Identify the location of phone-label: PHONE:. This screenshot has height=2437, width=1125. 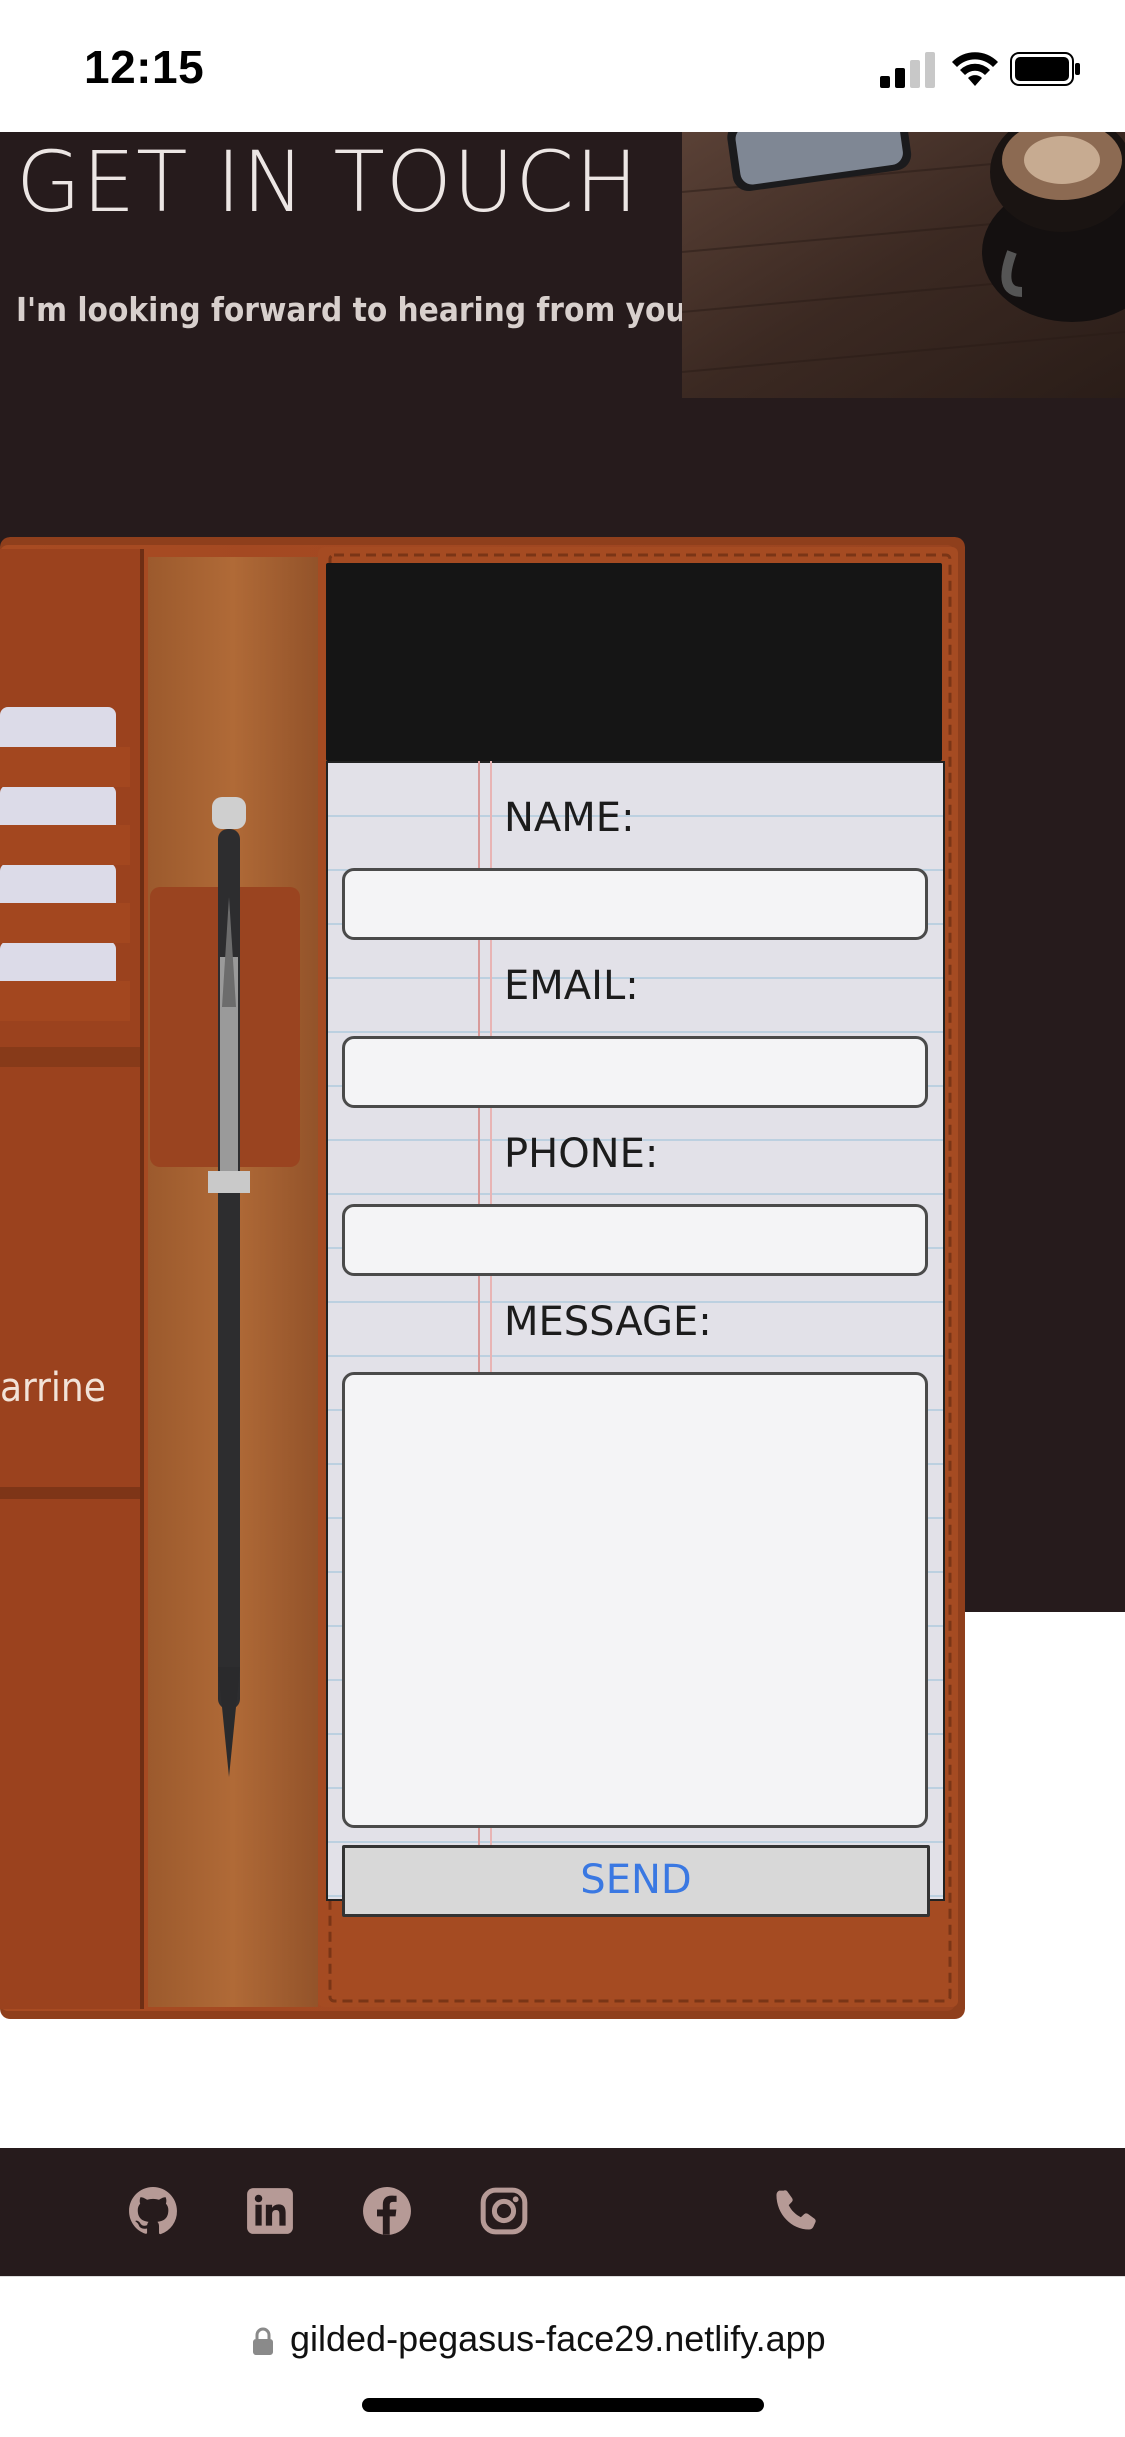
(581, 1154).